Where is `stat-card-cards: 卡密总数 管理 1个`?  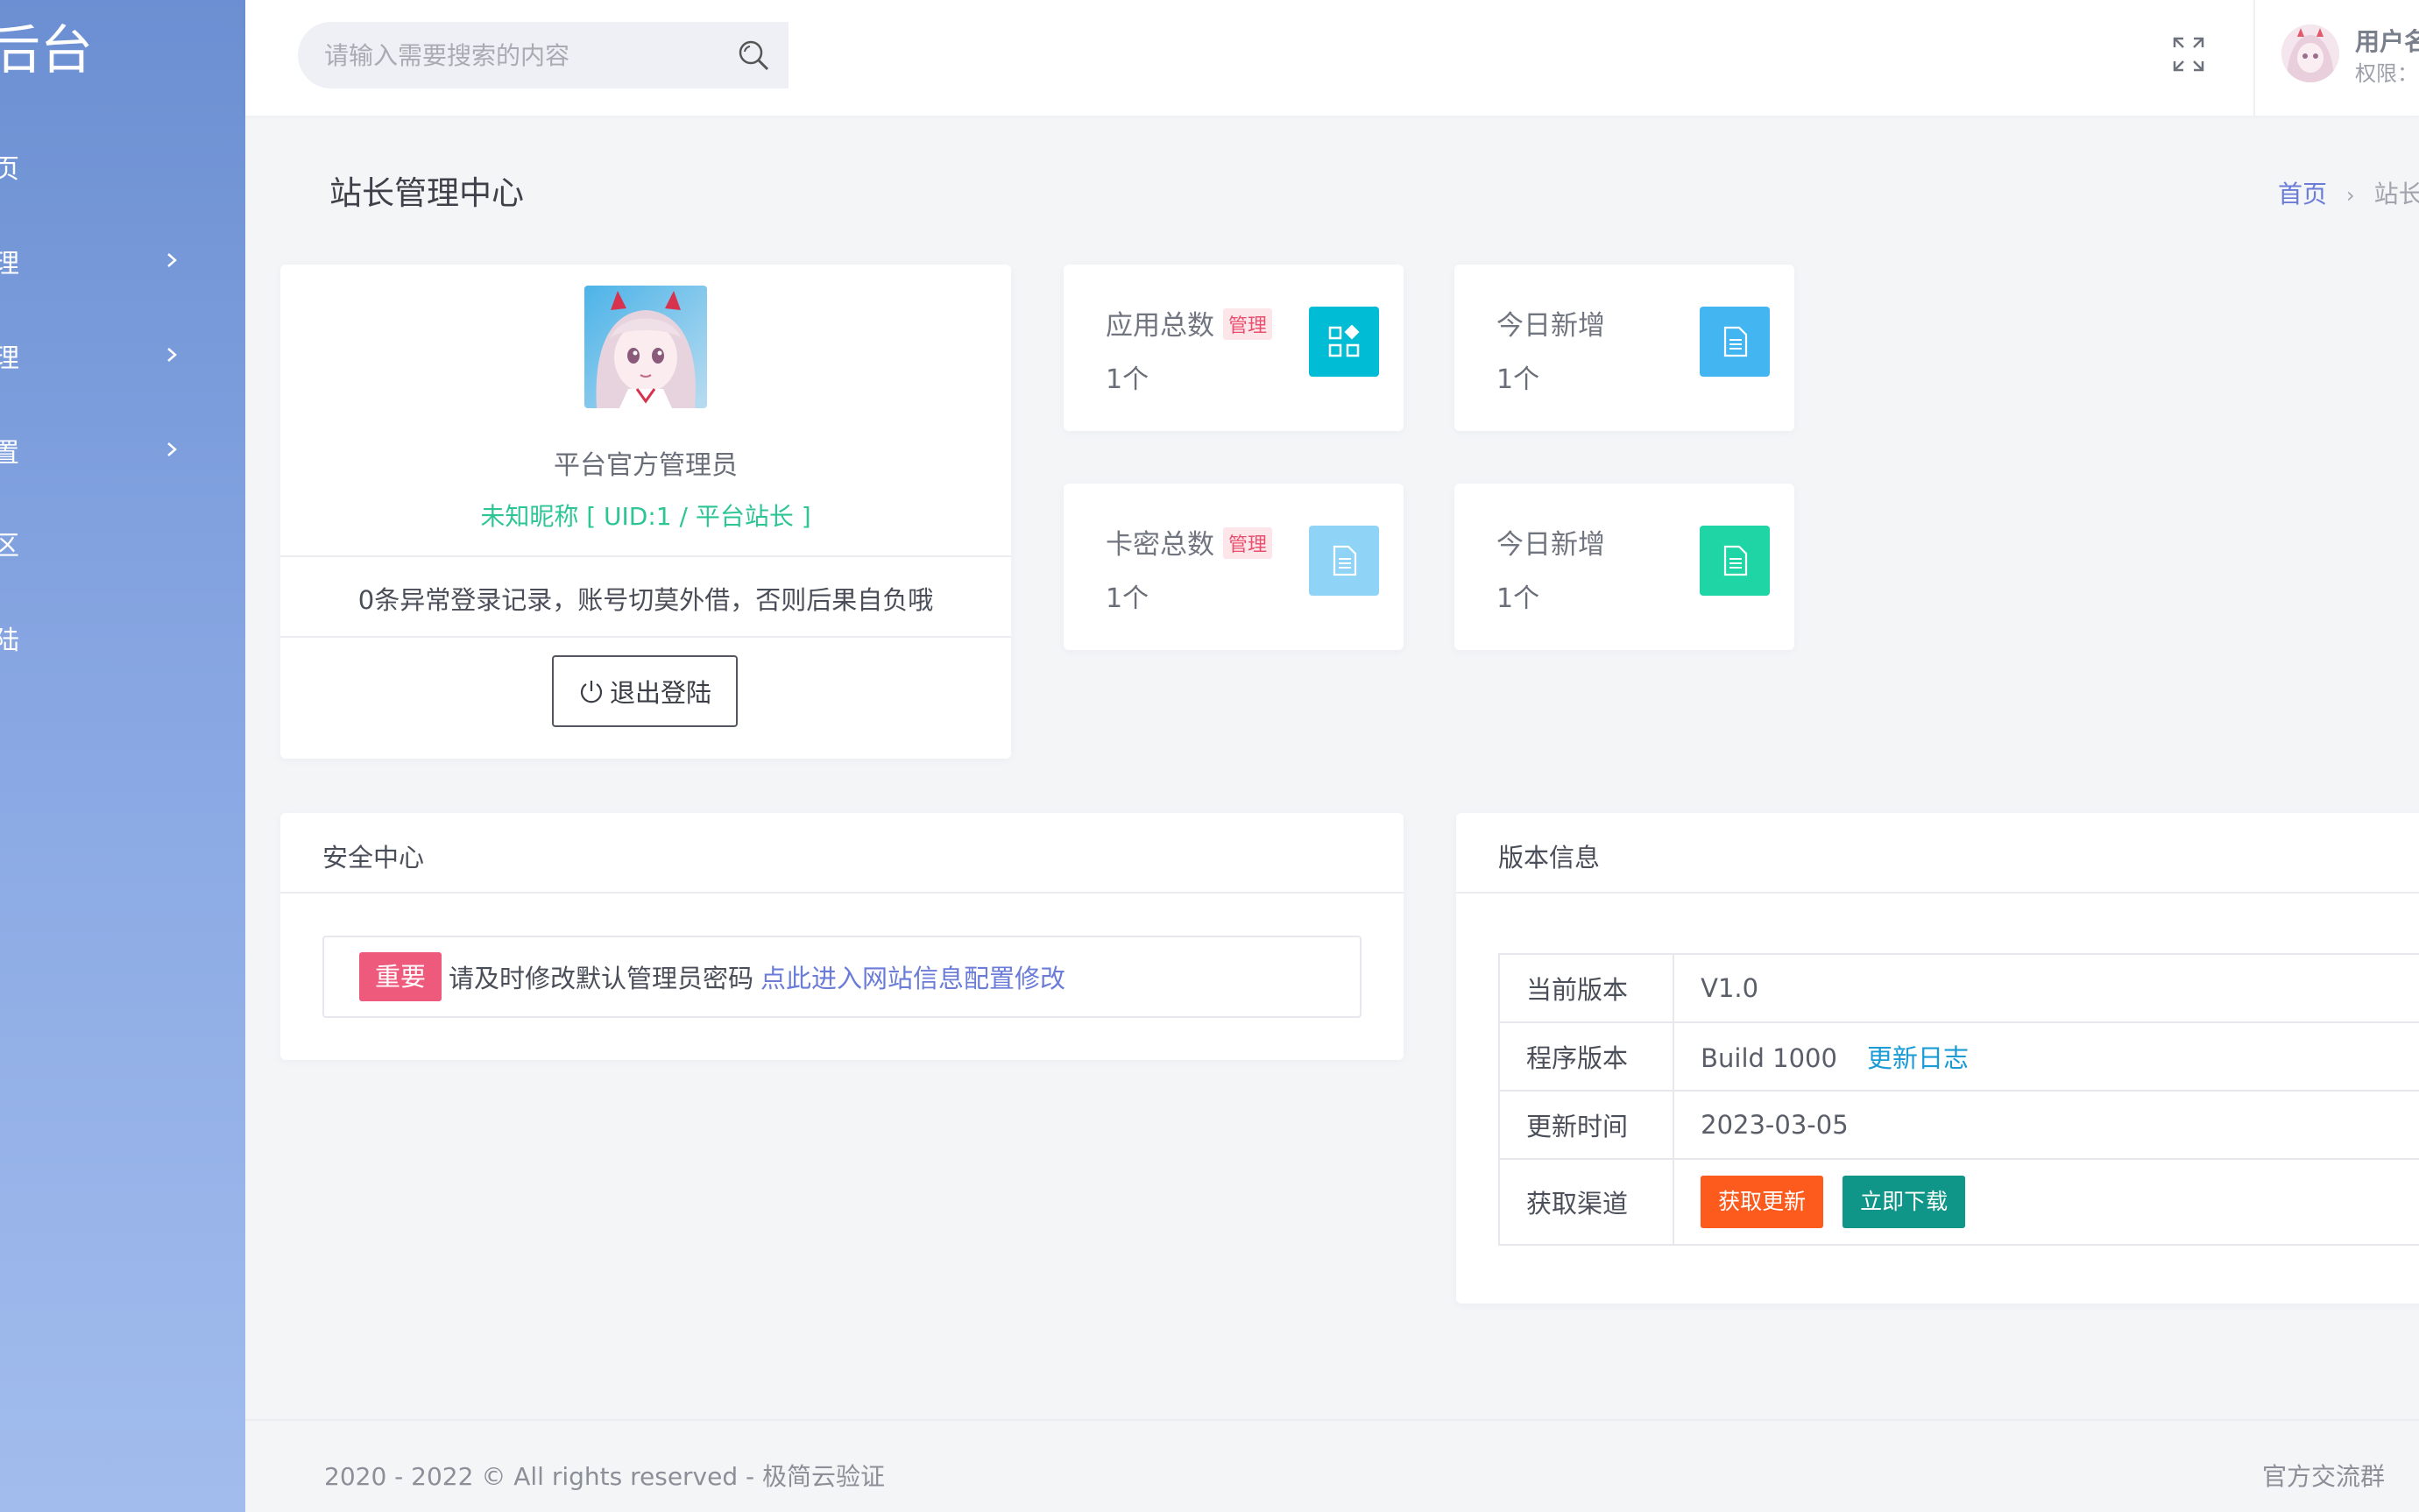 stat-card-cards: 卡密总数 管理 1个 is located at coordinates (1234, 567).